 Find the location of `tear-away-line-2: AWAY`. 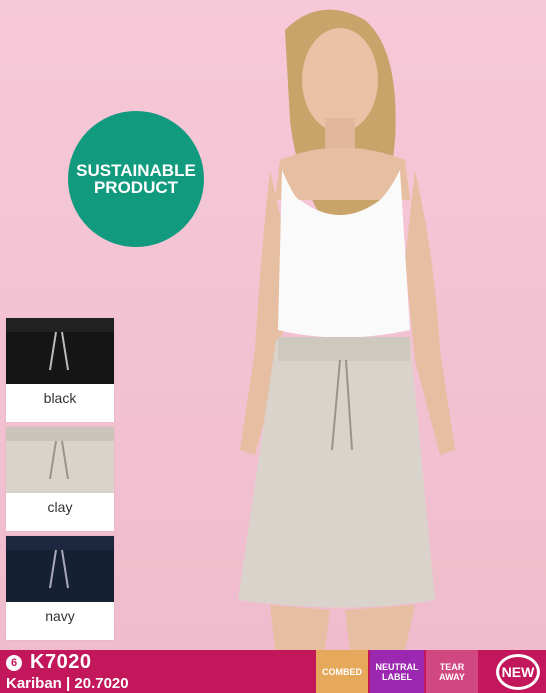

tear-away-line-2: AWAY is located at coordinates (452, 676).